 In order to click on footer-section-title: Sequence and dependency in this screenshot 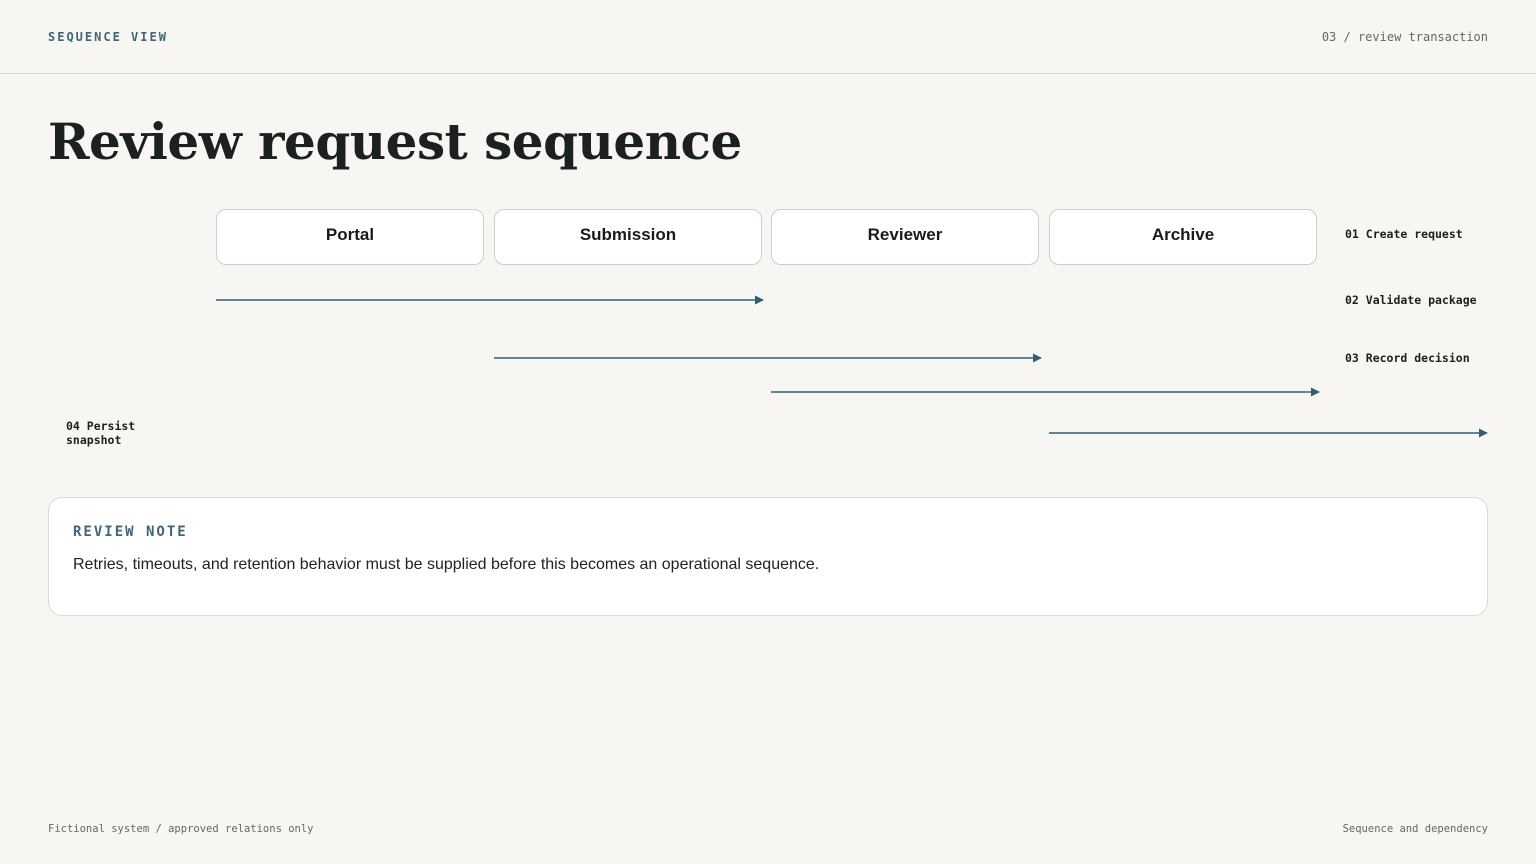, I will do `click(1415, 829)`.